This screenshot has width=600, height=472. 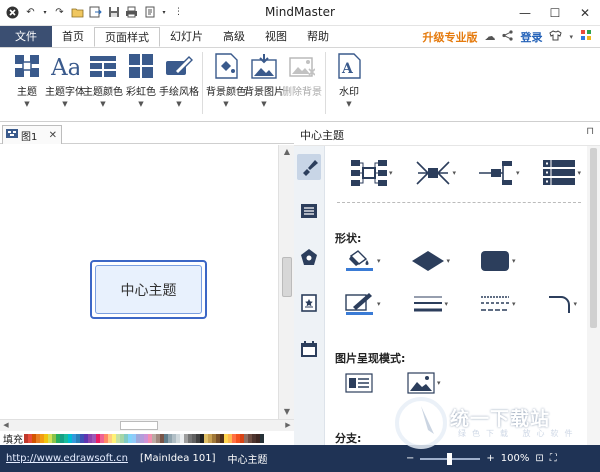 What do you see at coordinates (26, 36) in the screenshot?
I see `menu-file: 文件` at bounding box center [26, 36].